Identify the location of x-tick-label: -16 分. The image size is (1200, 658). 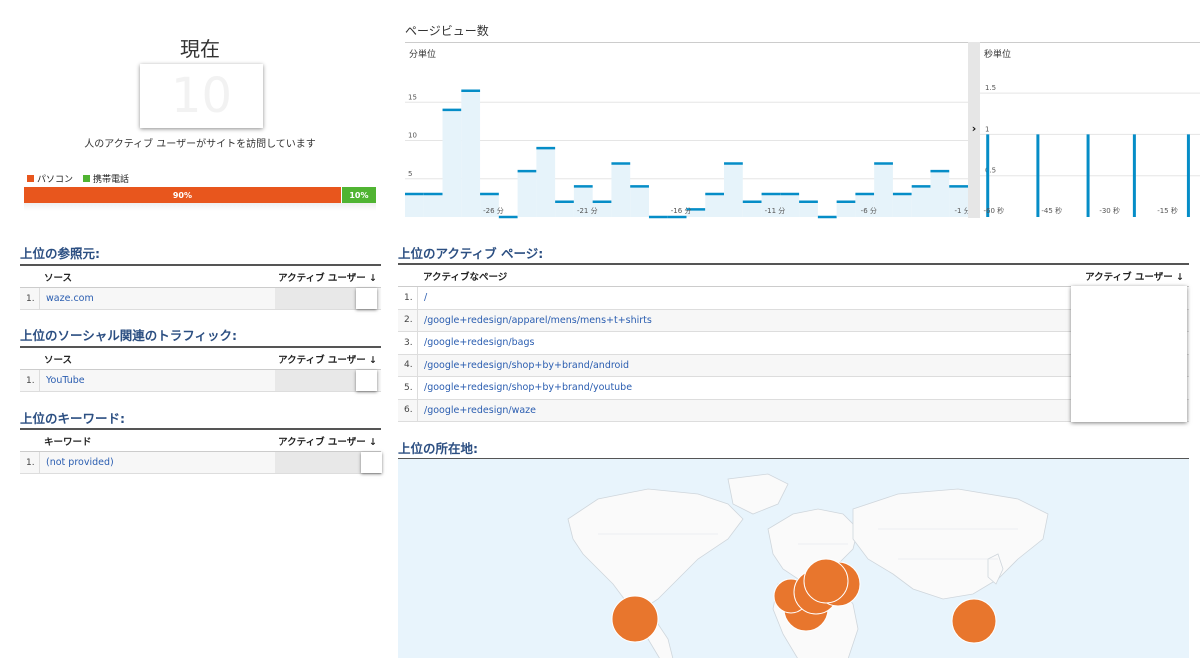
(681, 210).